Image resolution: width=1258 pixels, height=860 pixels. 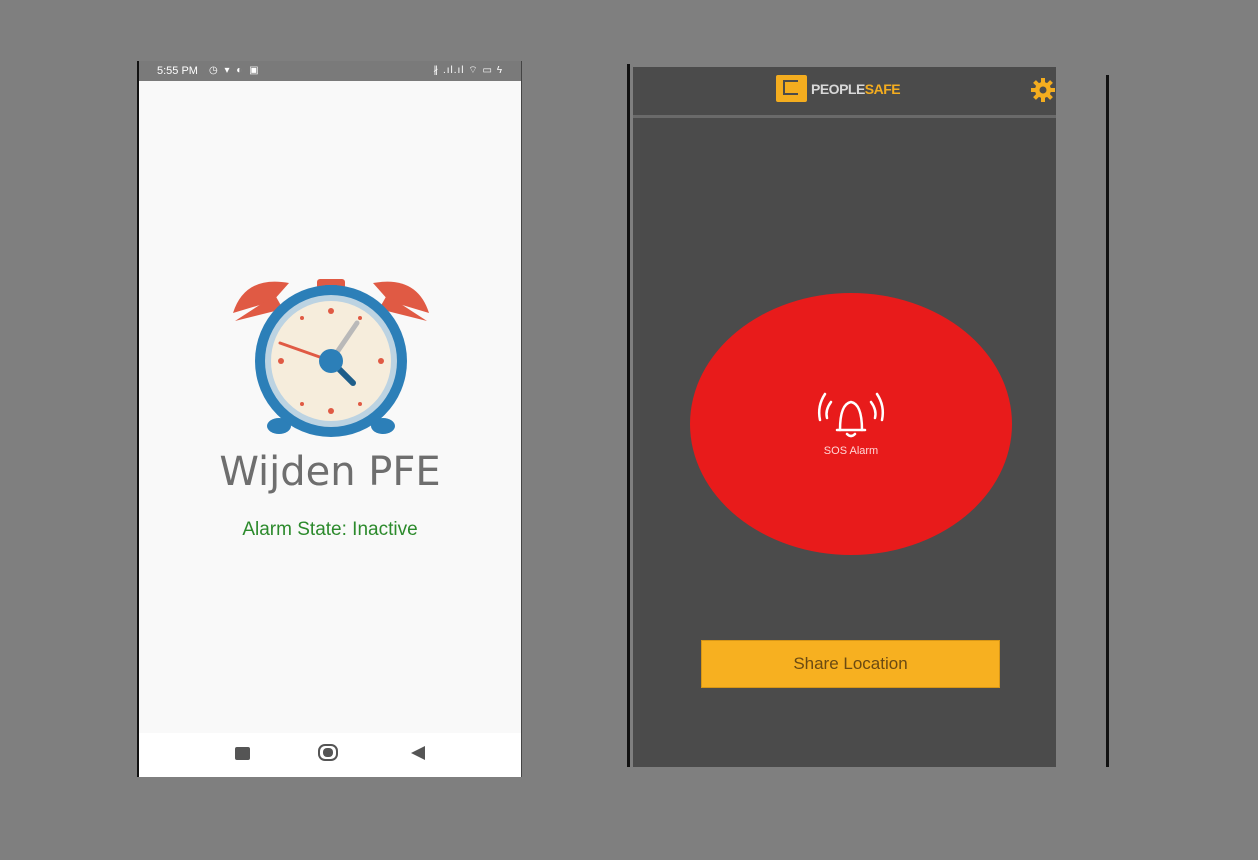 What do you see at coordinates (242, 753) in the screenshot?
I see `recent-apps-icon` at bounding box center [242, 753].